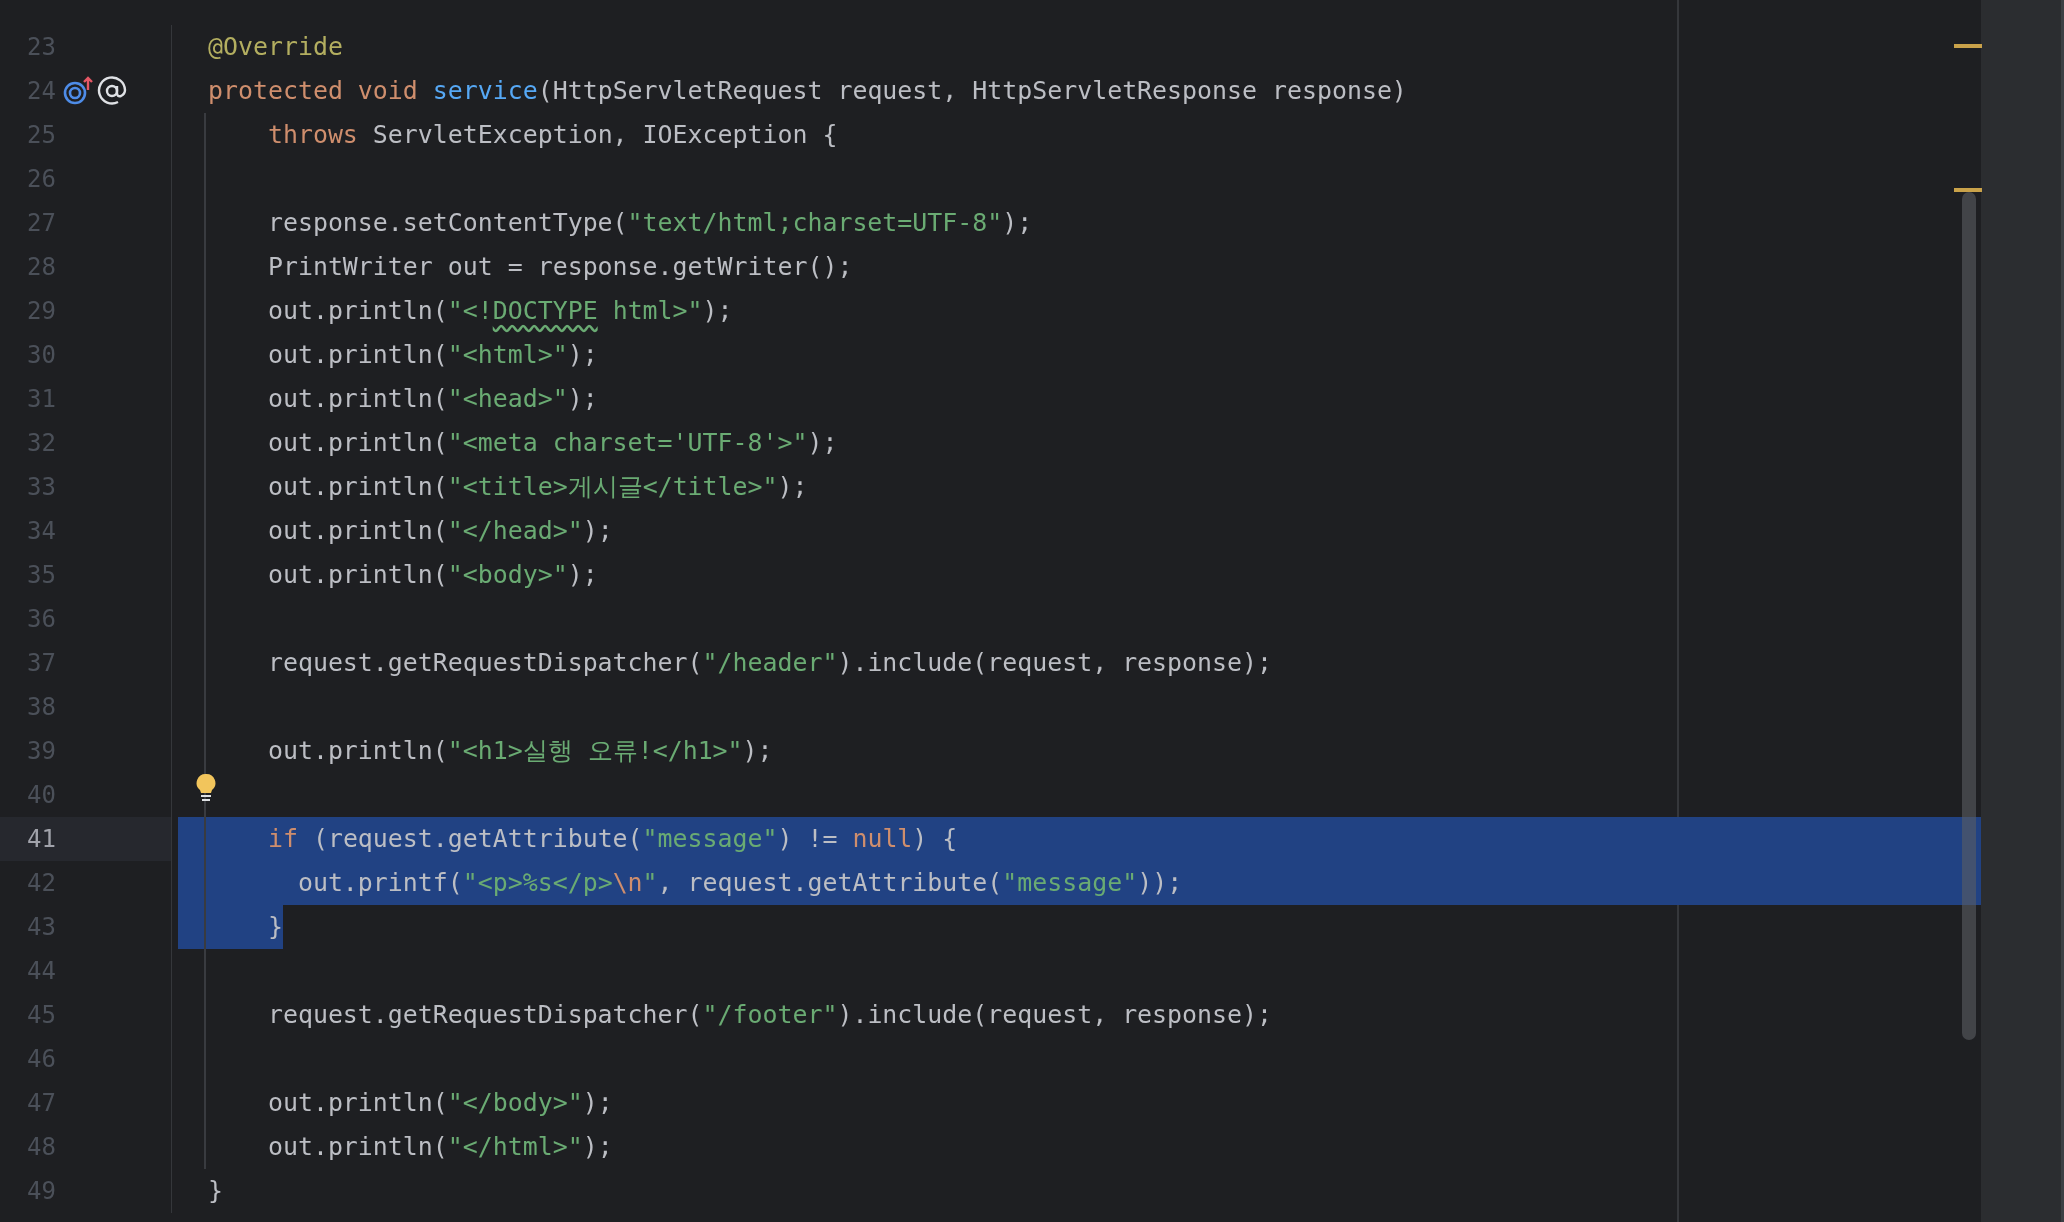 This screenshot has height=1222, width=2064. I want to click on code-line: out.println("</body>");, so click(439, 1103).